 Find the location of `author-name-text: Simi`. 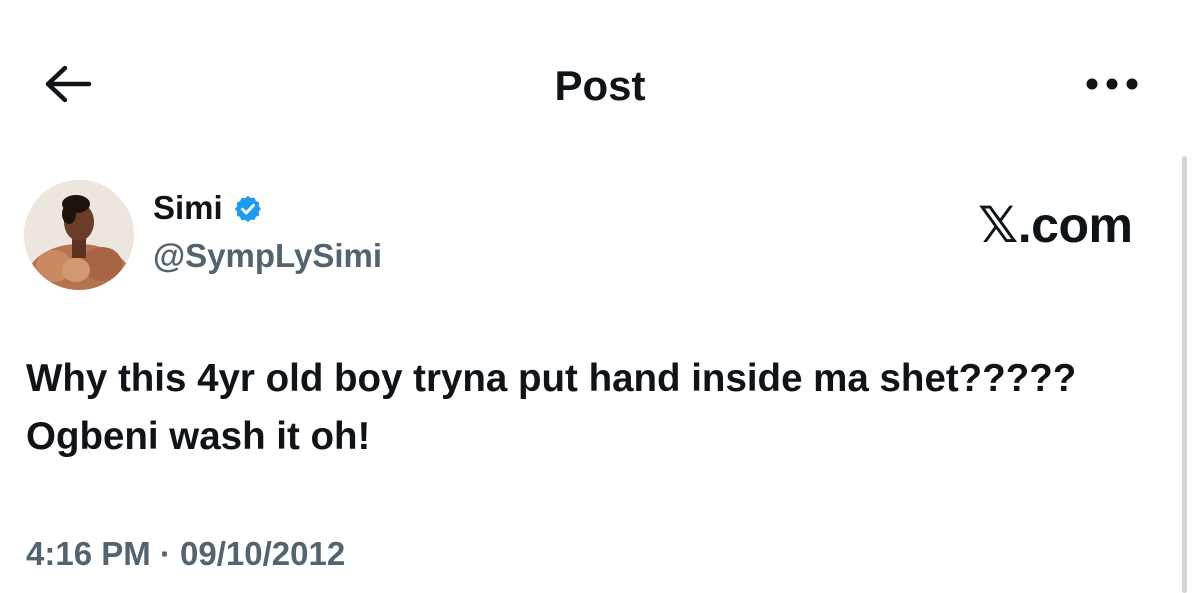

author-name-text: Simi is located at coordinates (188, 207).